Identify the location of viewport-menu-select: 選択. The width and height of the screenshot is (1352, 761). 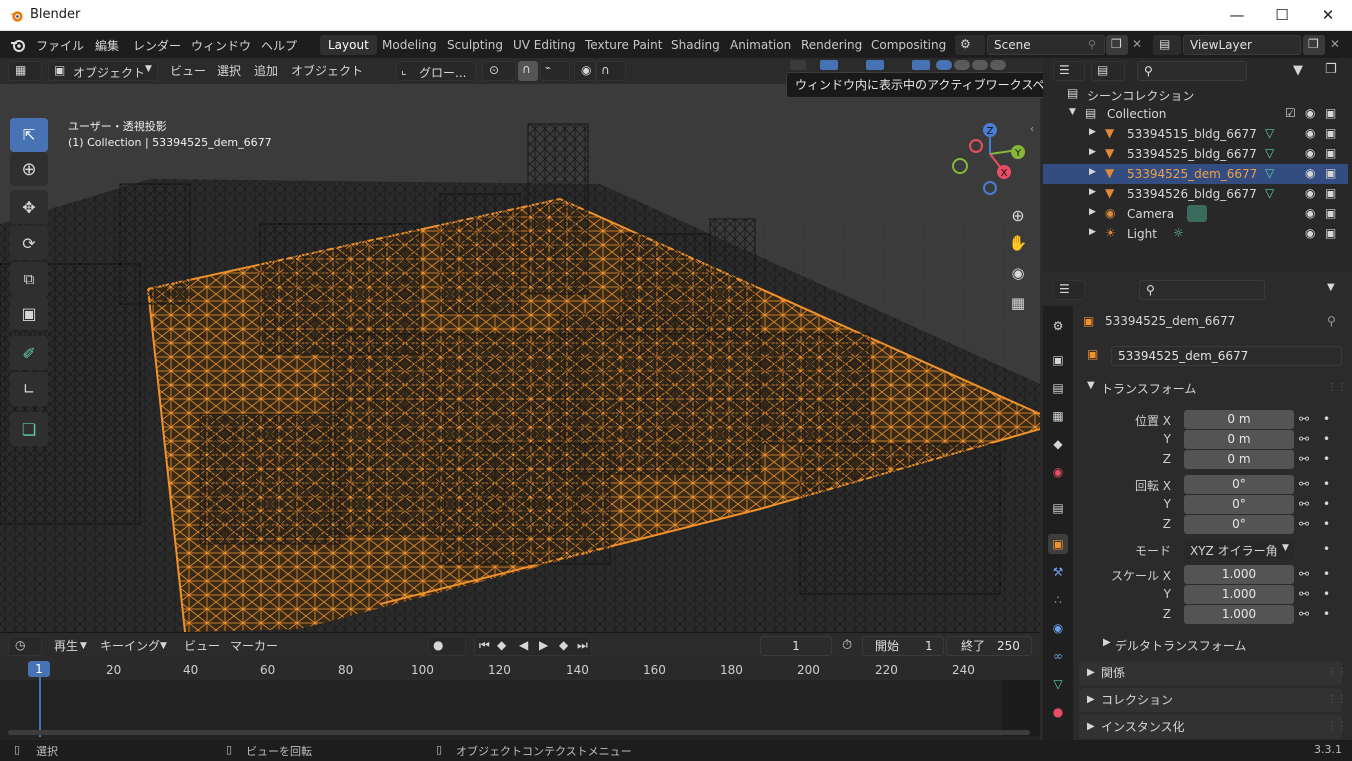
(229, 71).